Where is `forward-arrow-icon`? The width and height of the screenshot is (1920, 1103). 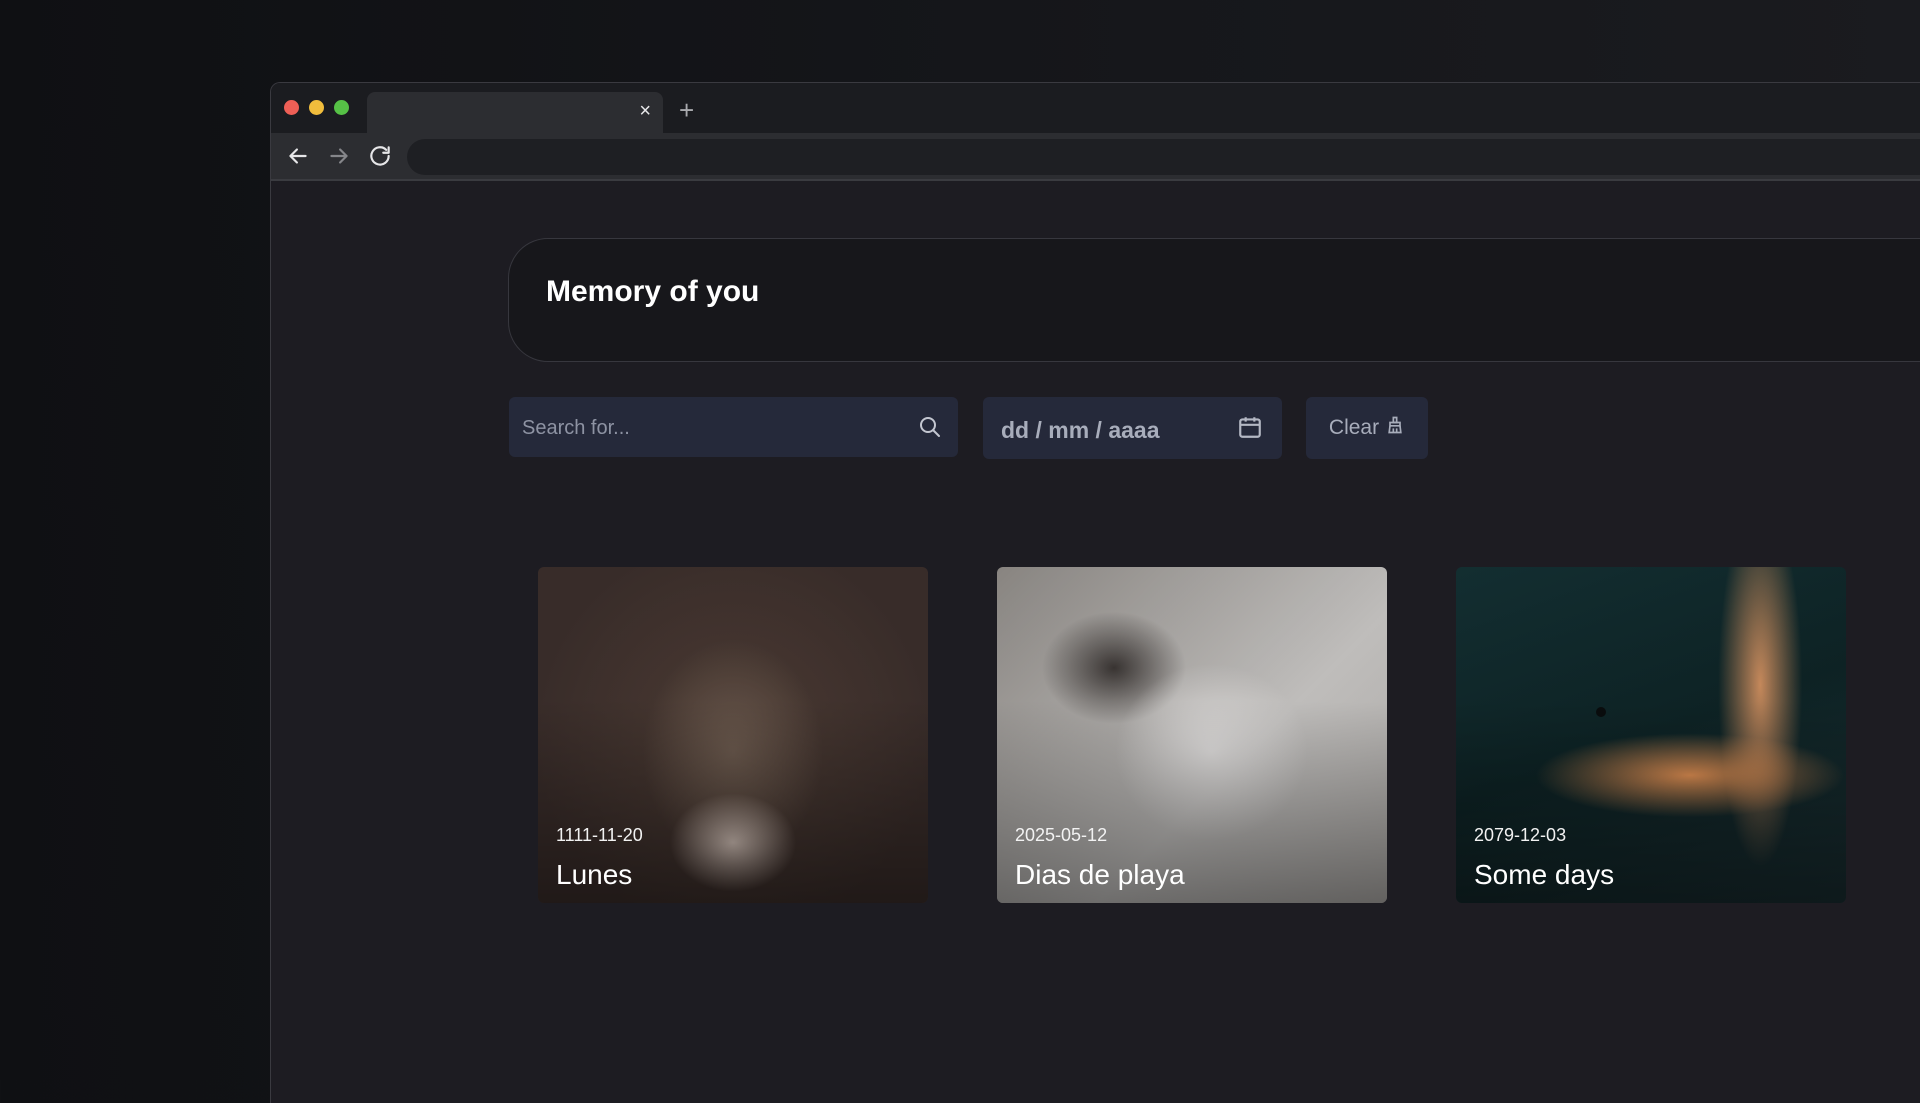 forward-arrow-icon is located at coordinates (339, 156).